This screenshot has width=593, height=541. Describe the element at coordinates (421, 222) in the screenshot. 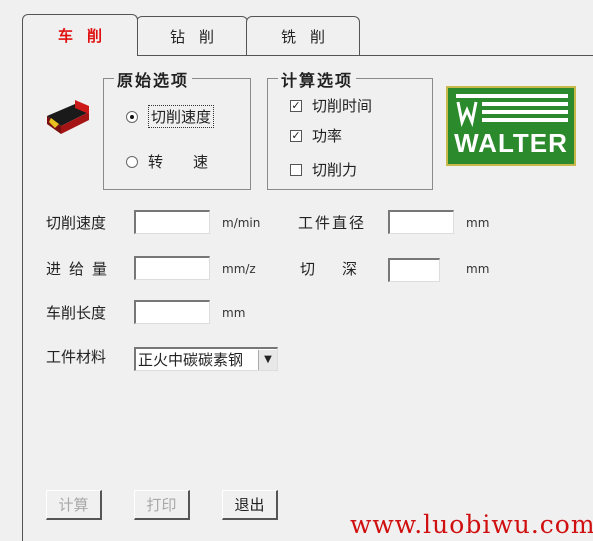

I see `workpiece-diameter-input` at that location.